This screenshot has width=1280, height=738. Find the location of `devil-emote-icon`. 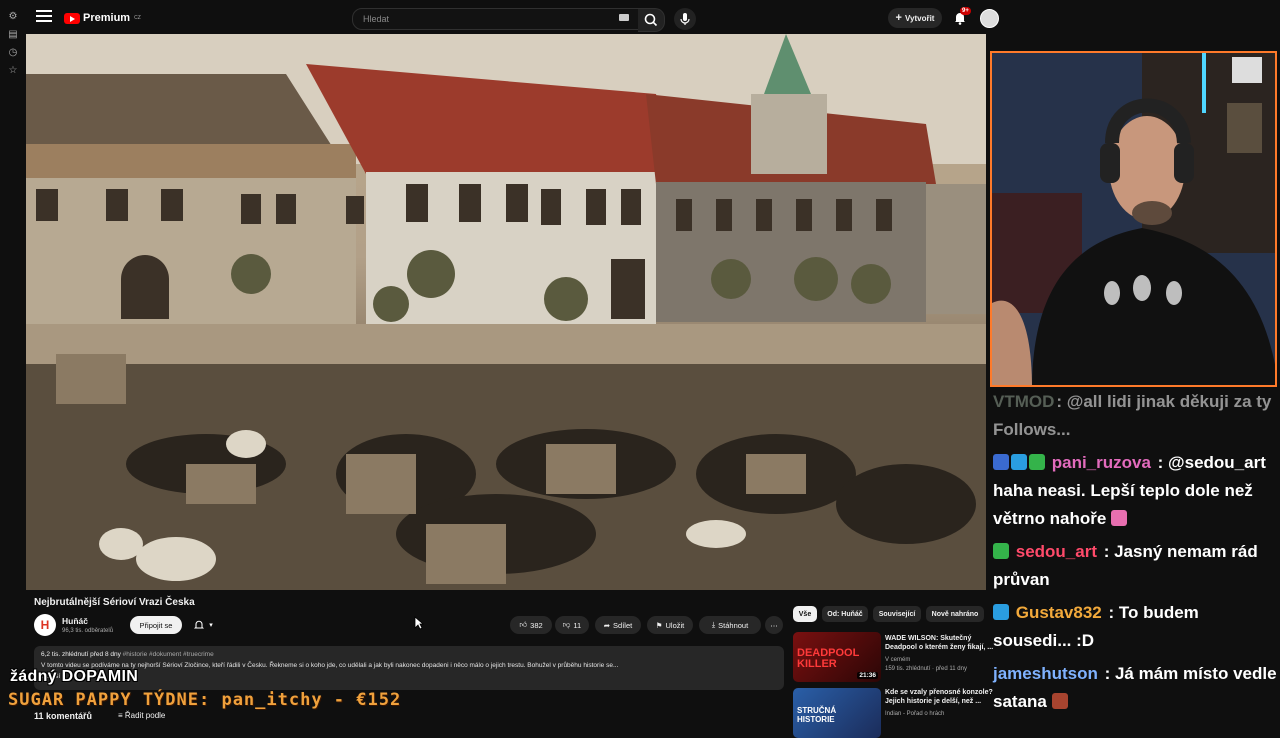

devil-emote-icon is located at coordinates (1059, 701).